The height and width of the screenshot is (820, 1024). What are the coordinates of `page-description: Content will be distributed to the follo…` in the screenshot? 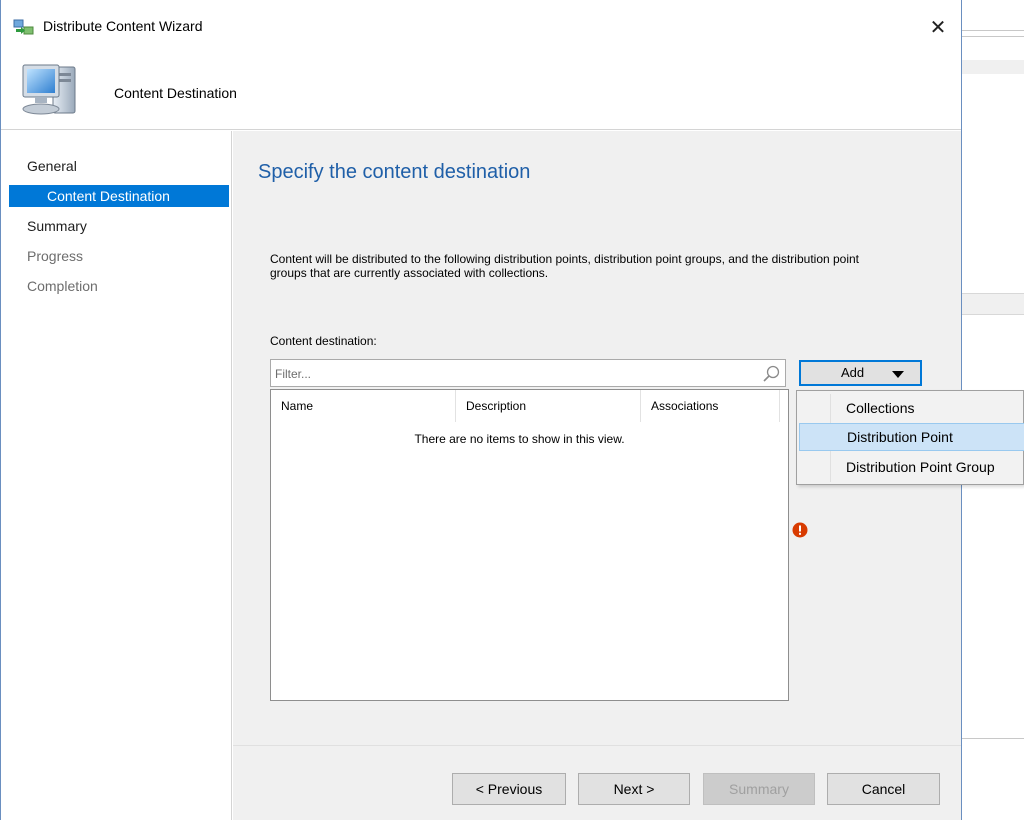 It's located at (565, 266).